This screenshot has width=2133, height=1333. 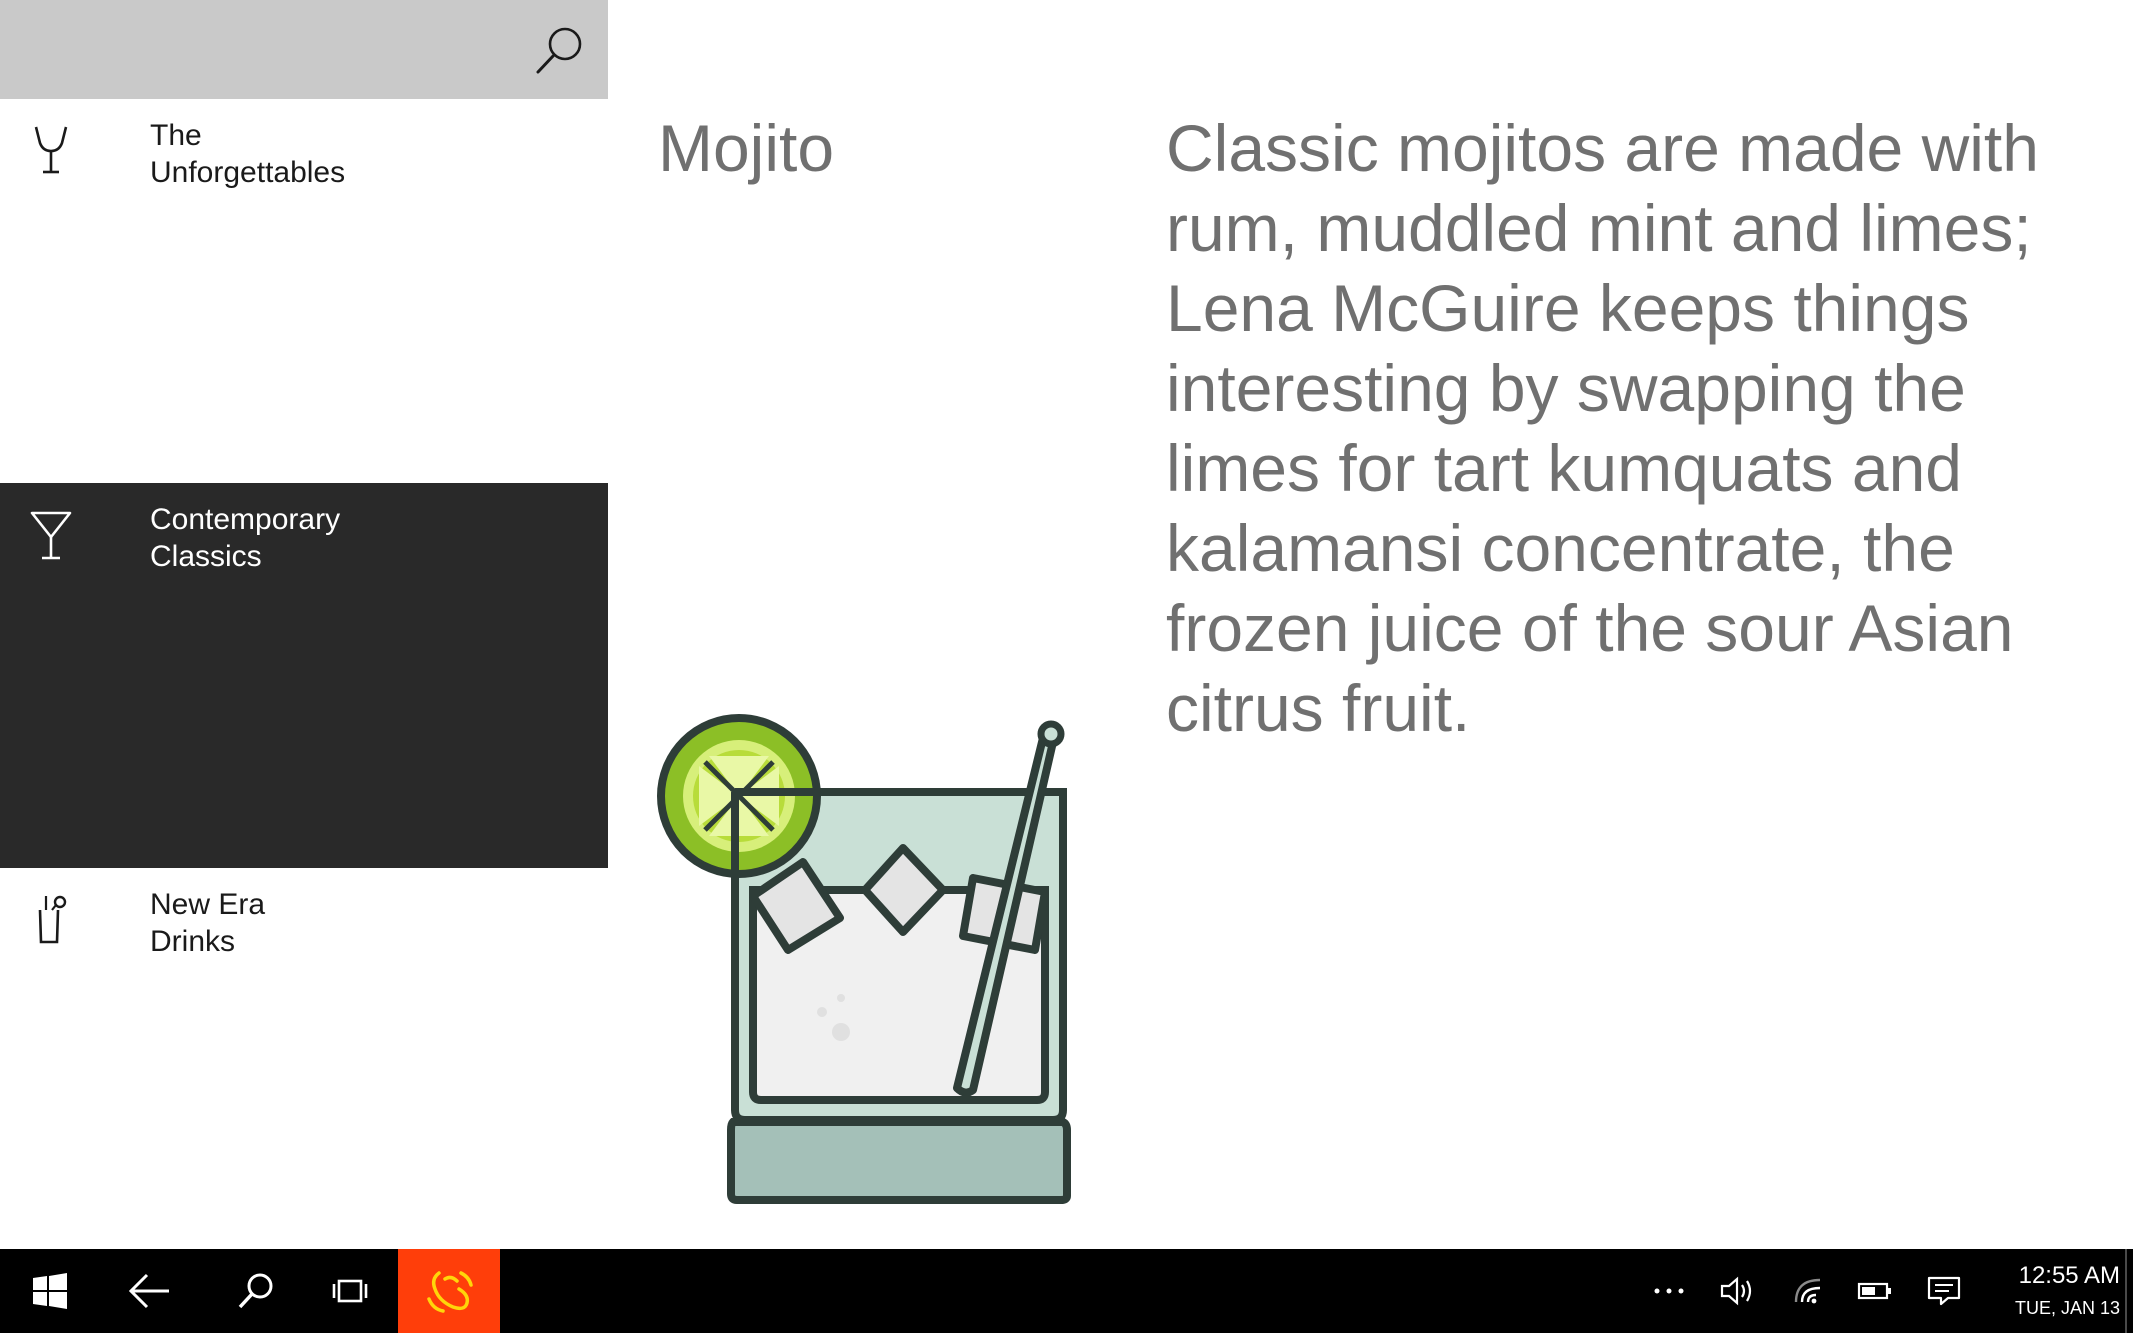 What do you see at coordinates (2069, 1275) in the screenshot?
I see `clock-time: 12:55 AM` at bounding box center [2069, 1275].